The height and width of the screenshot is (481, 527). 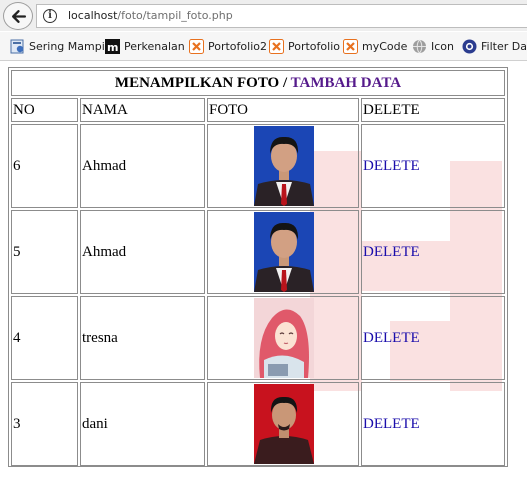 What do you see at coordinates (419, 46) in the screenshot?
I see `globe-icon` at bounding box center [419, 46].